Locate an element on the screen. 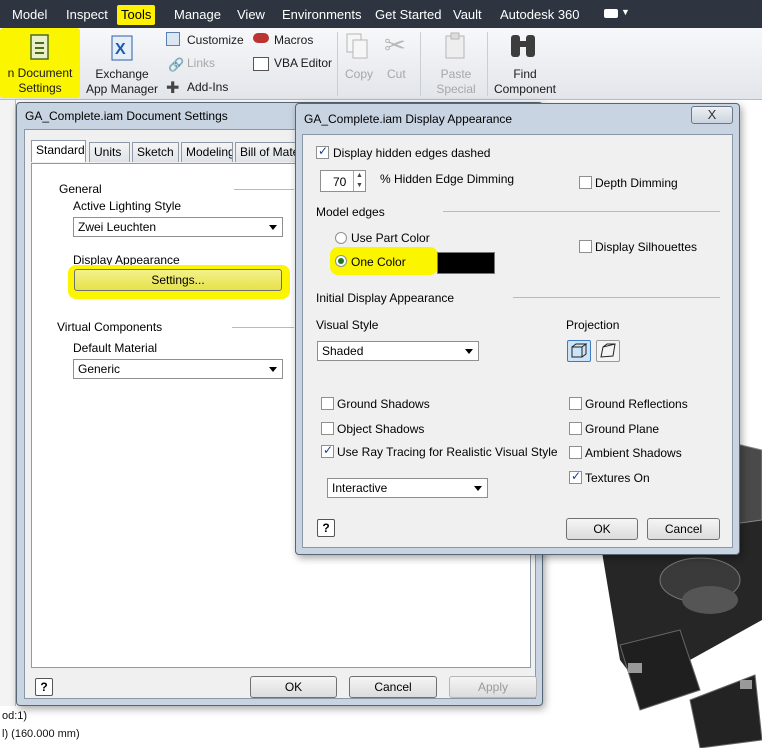  virtual-components-heading: Virtual Components is located at coordinates (110, 327).